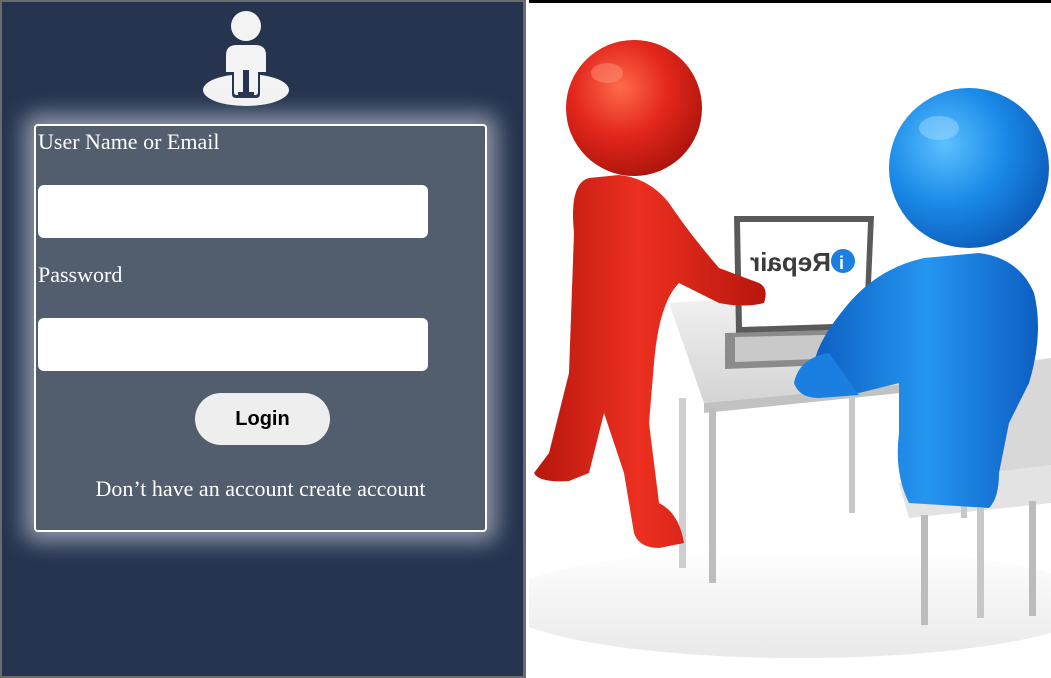  What do you see at coordinates (80, 274) in the screenshot?
I see `password-label: Password` at bounding box center [80, 274].